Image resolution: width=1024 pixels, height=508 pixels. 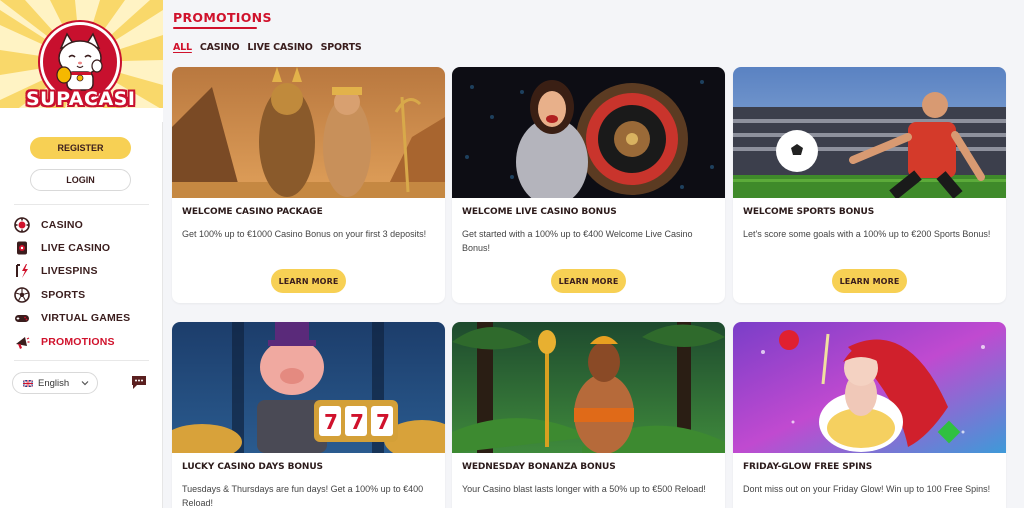 What do you see at coordinates (22, 342) in the screenshot?
I see `megaphone-icon` at bounding box center [22, 342].